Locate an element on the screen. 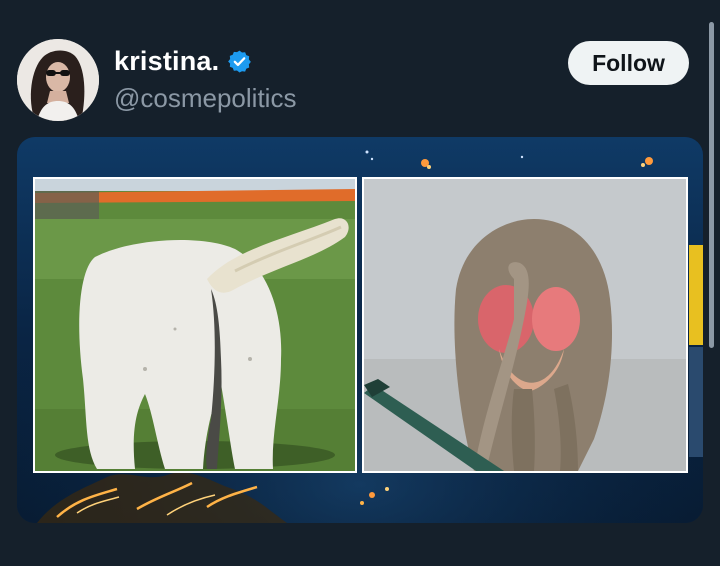 The width and height of the screenshot is (720, 566). display-name: kristina. is located at coordinates (166, 61).